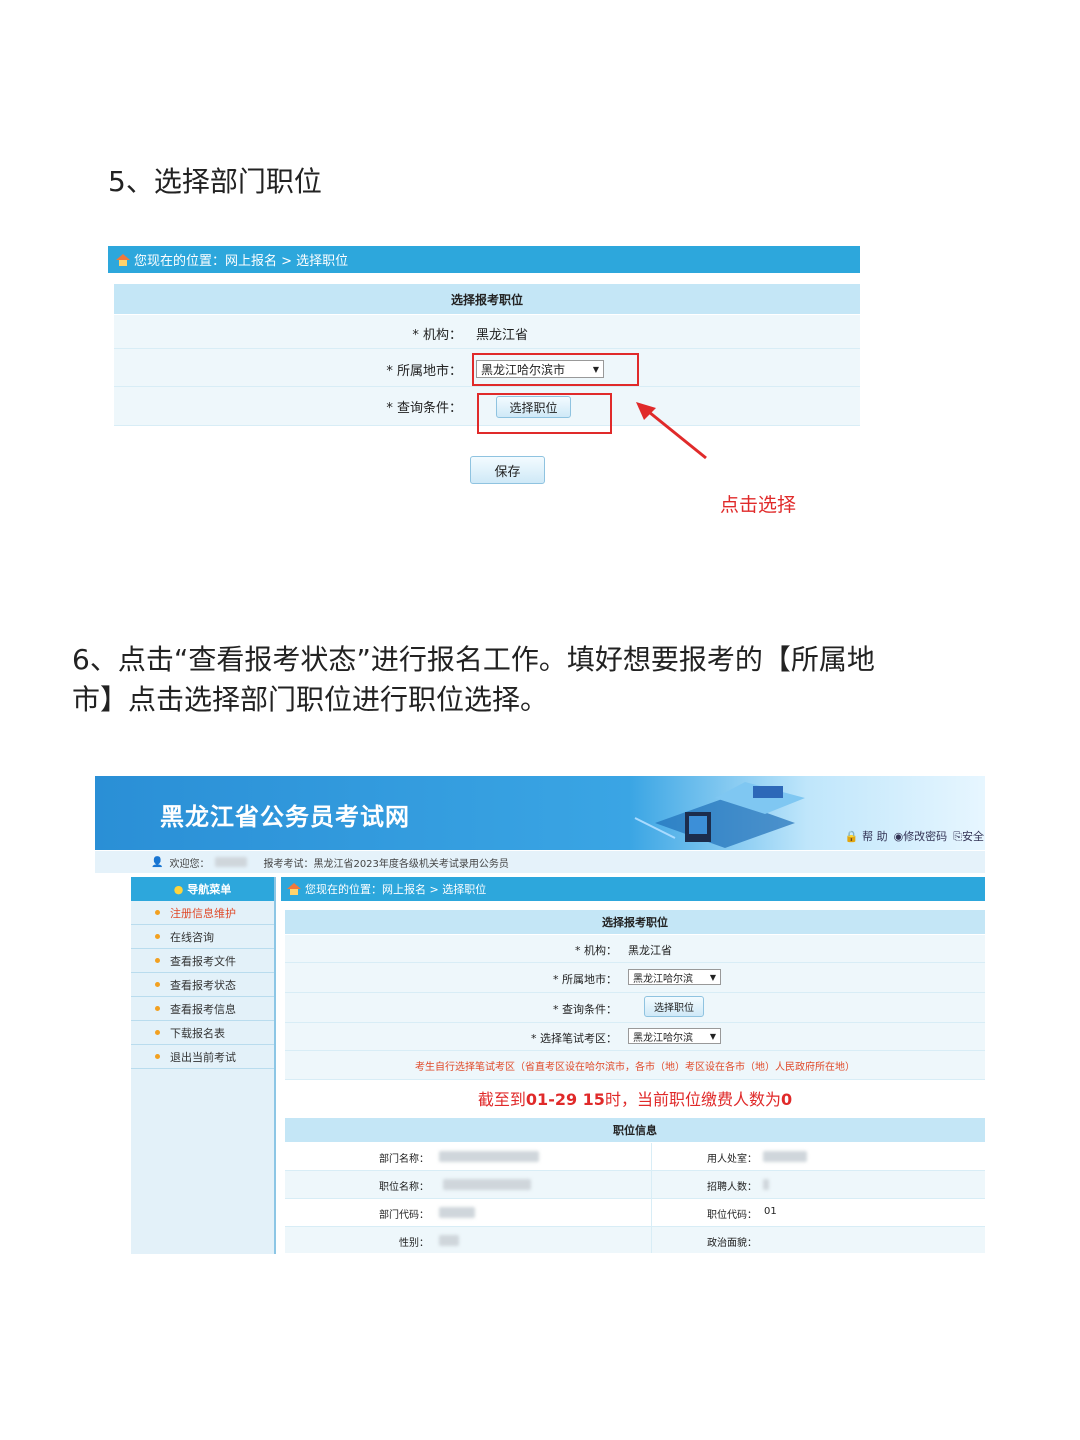  Describe the element at coordinates (404, 1215) in the screenshot. I see `info-label-dept-code: 部门代码：` at that location.